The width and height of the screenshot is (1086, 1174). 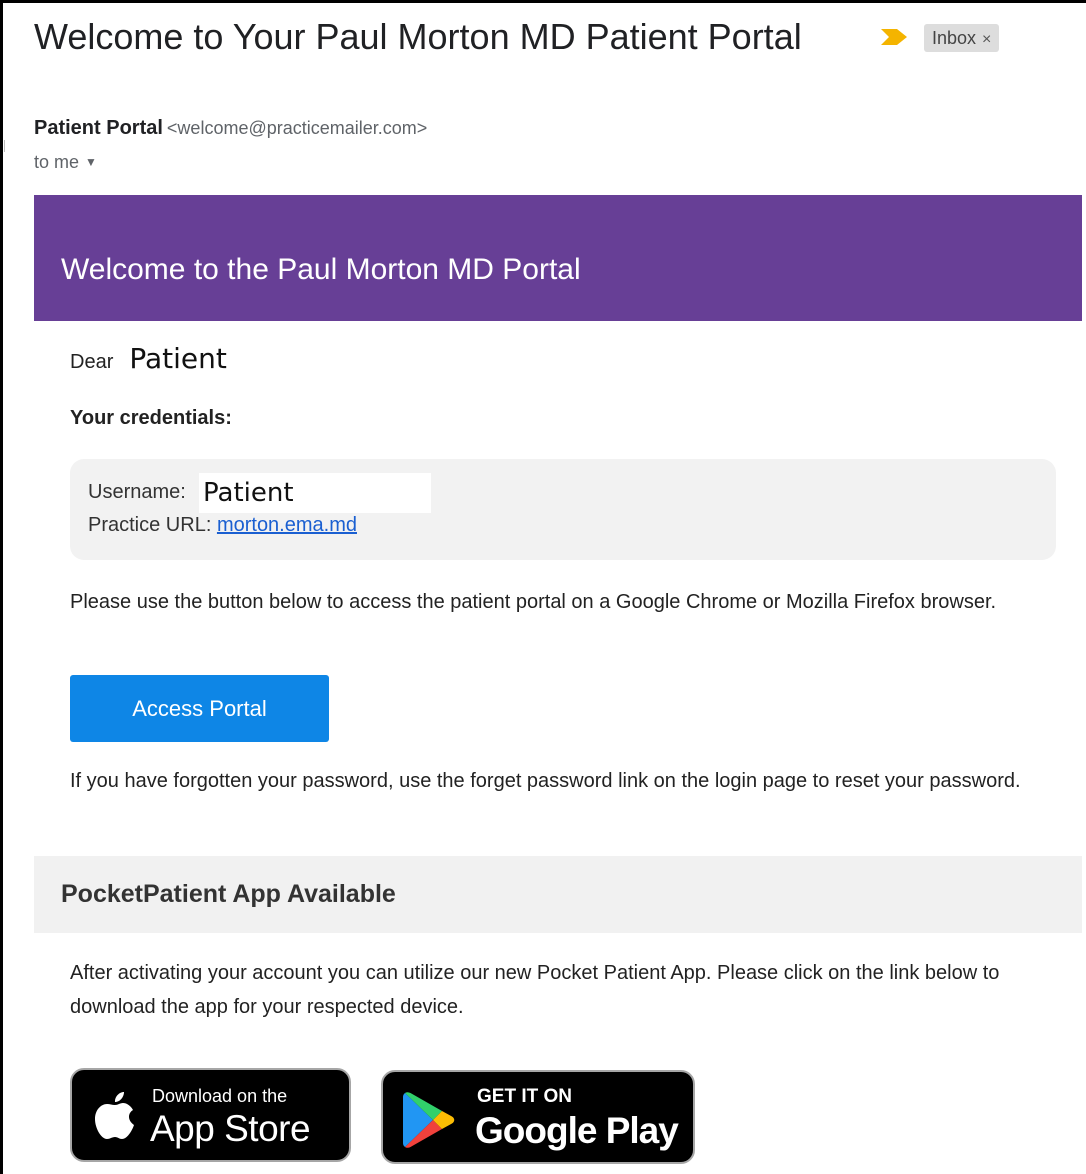 I want to click on banner-title: Welcome to the Paul Morton MD Portal, so click(x=321, y=269).